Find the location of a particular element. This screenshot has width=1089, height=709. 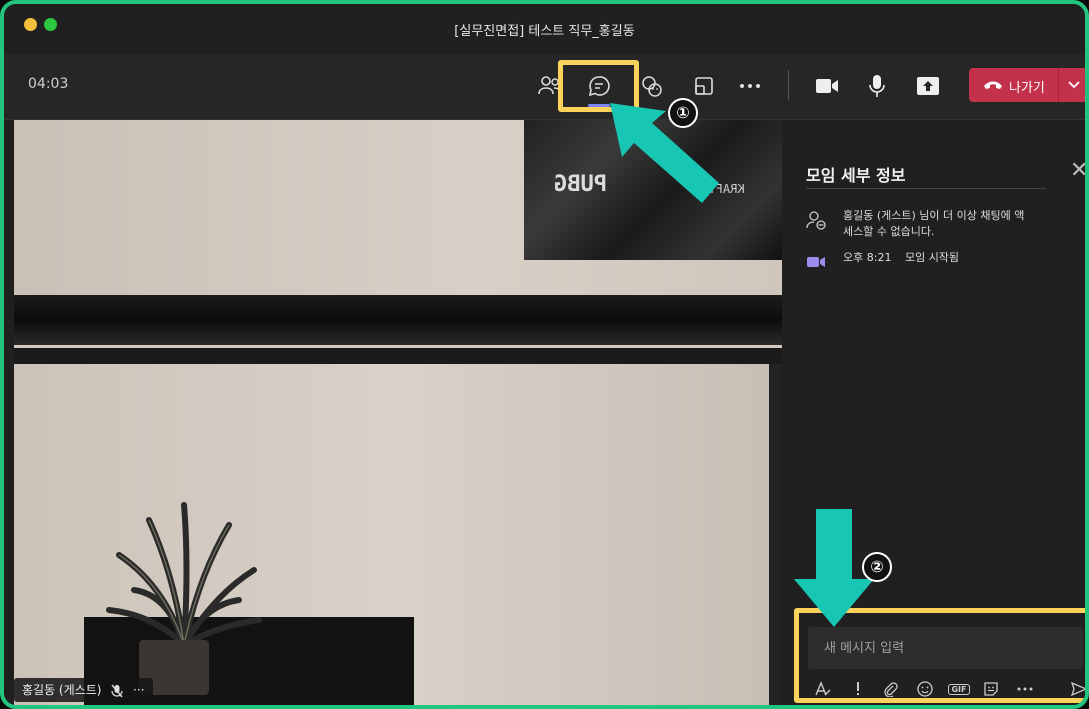

video-doorframe is located at coordinates (775, 534).